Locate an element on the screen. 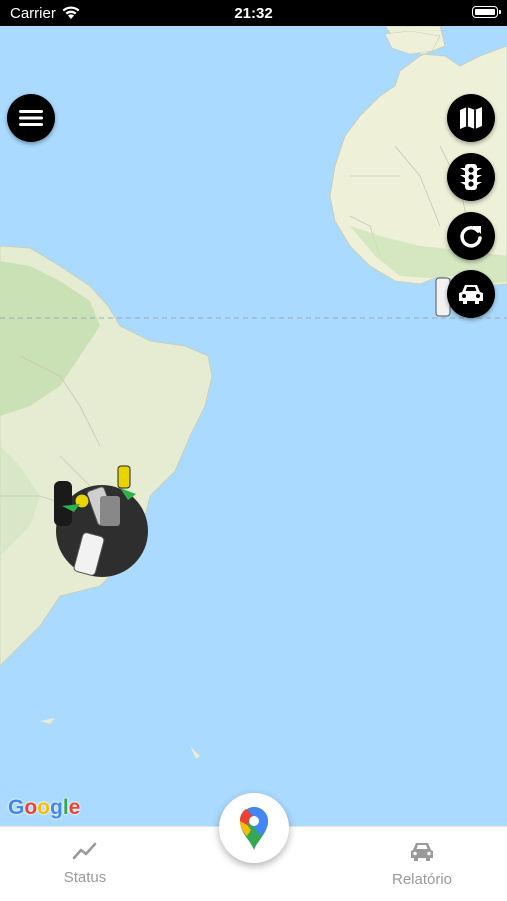 This screenshot has height=901, width=507. map-icon is located at coordinates (471, 118).